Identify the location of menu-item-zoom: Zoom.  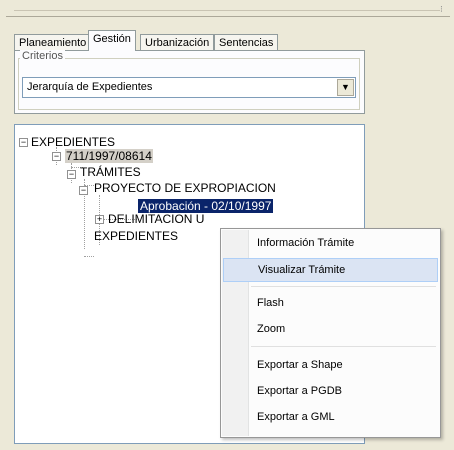
(330, 329).